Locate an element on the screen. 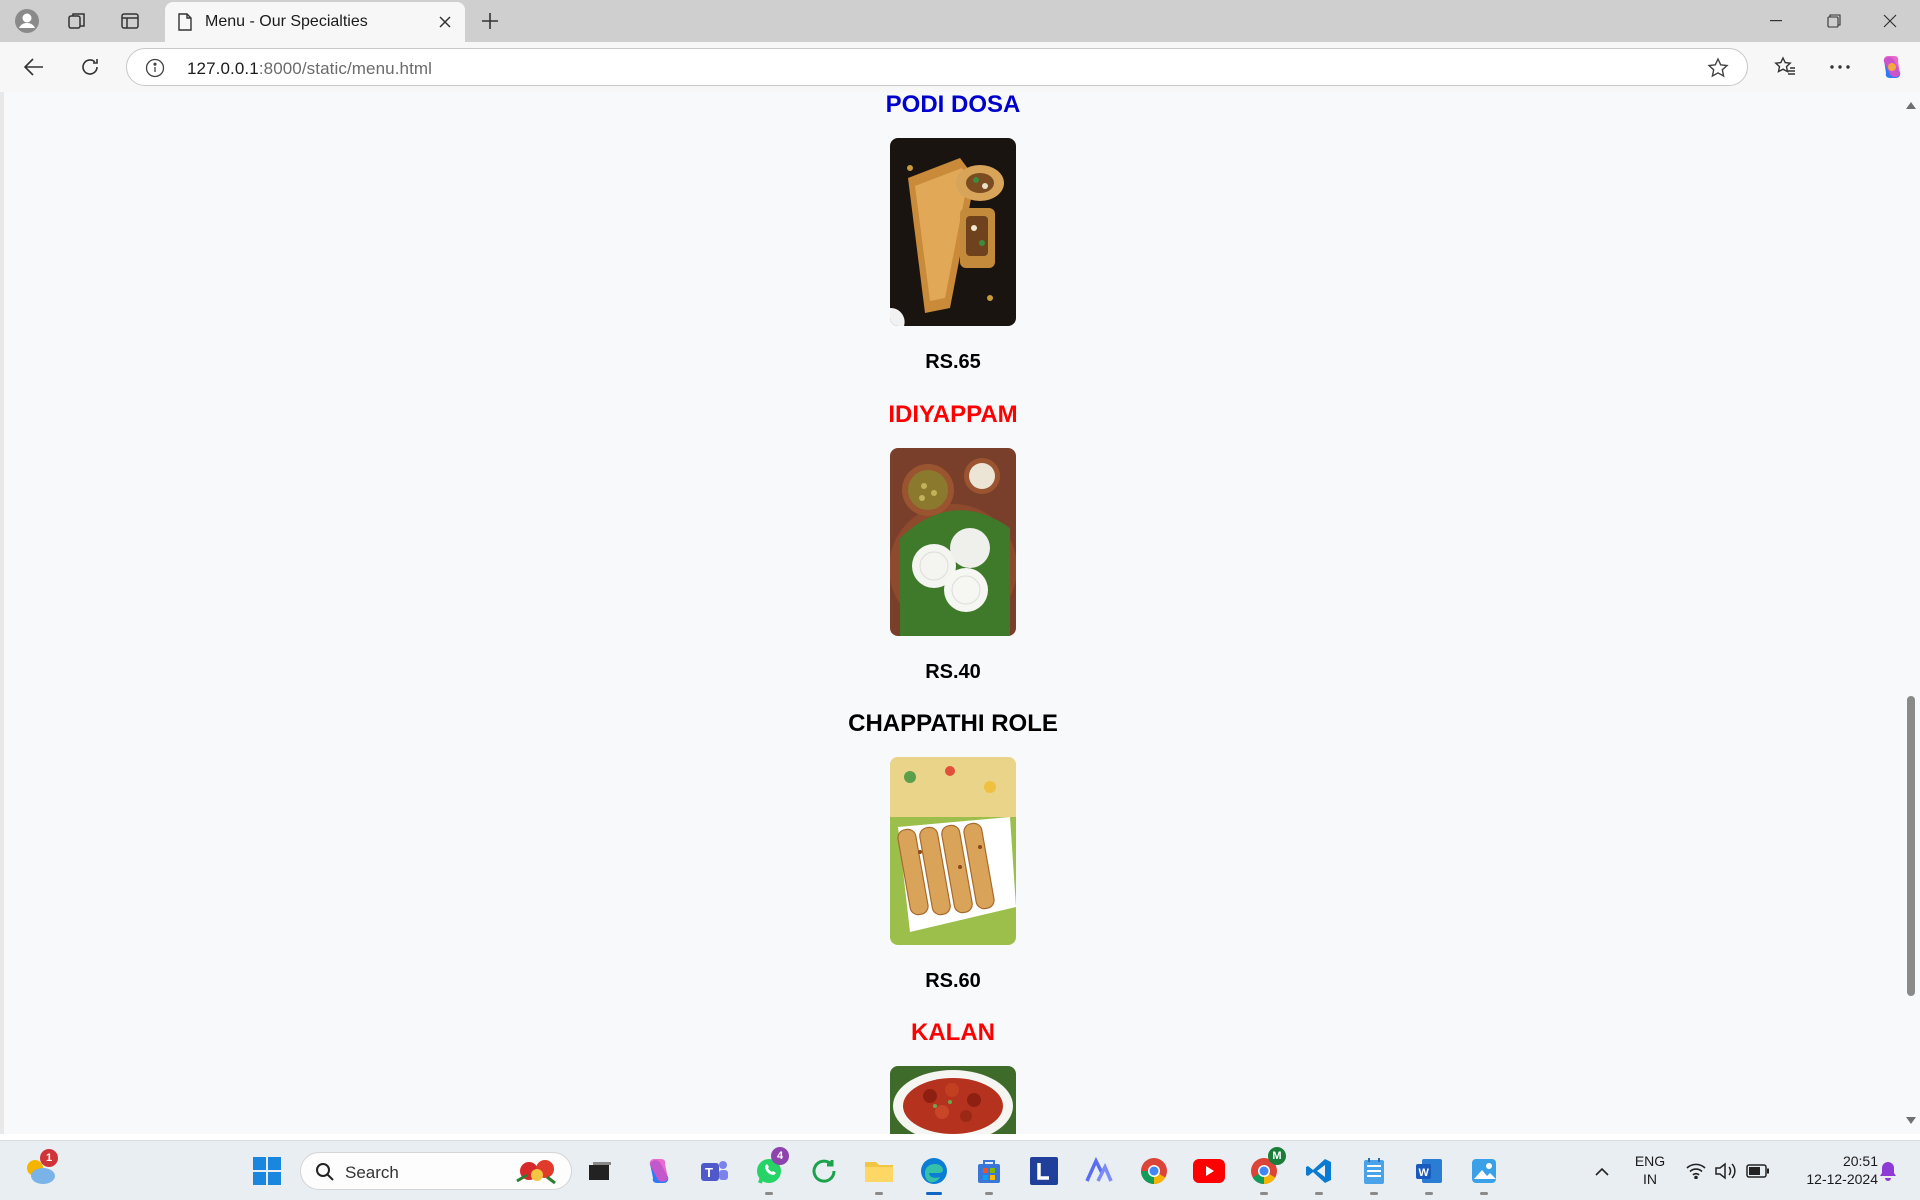 Image resolution: width=1920 pixels, height=1200 pixels. language-indicator: ENG IN is located at coordinates (1650, 1170).